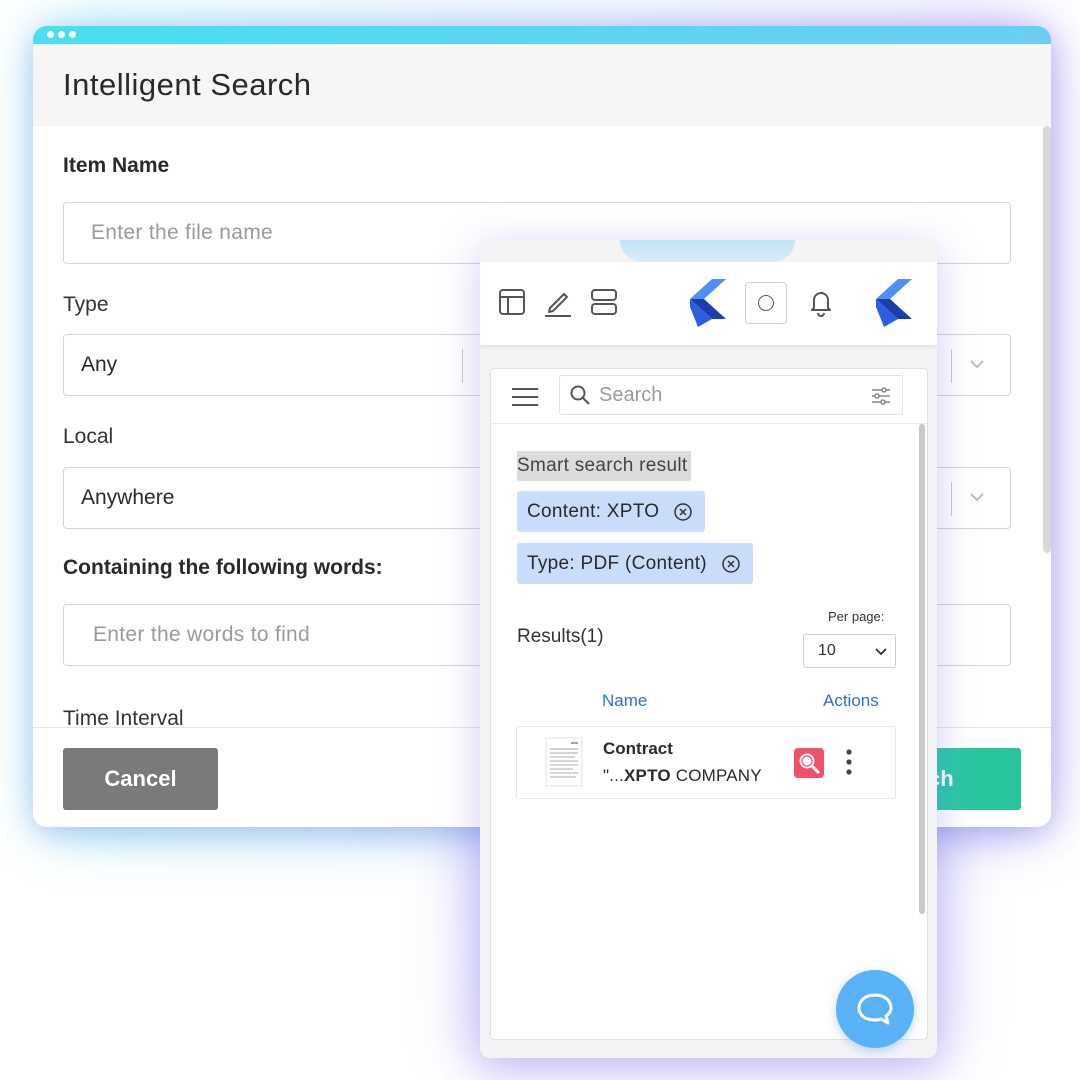  I want to click on layout-icon, so click(512, 302).